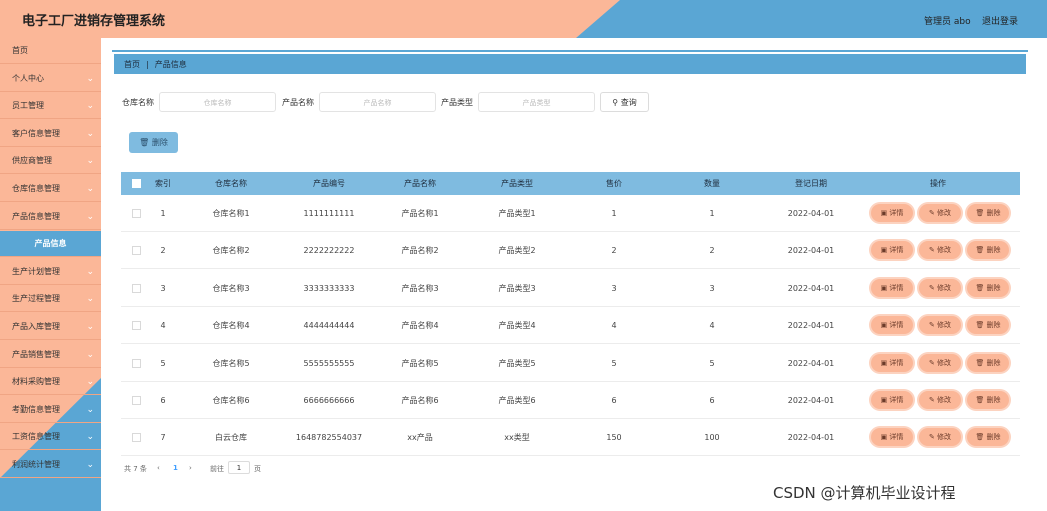 The width and height of the screenshot is (1047, 511). What do you see at coordinates (190, 468) in the screenshot?
I see `pagination-next: ›` at bounding box center [190, 468].